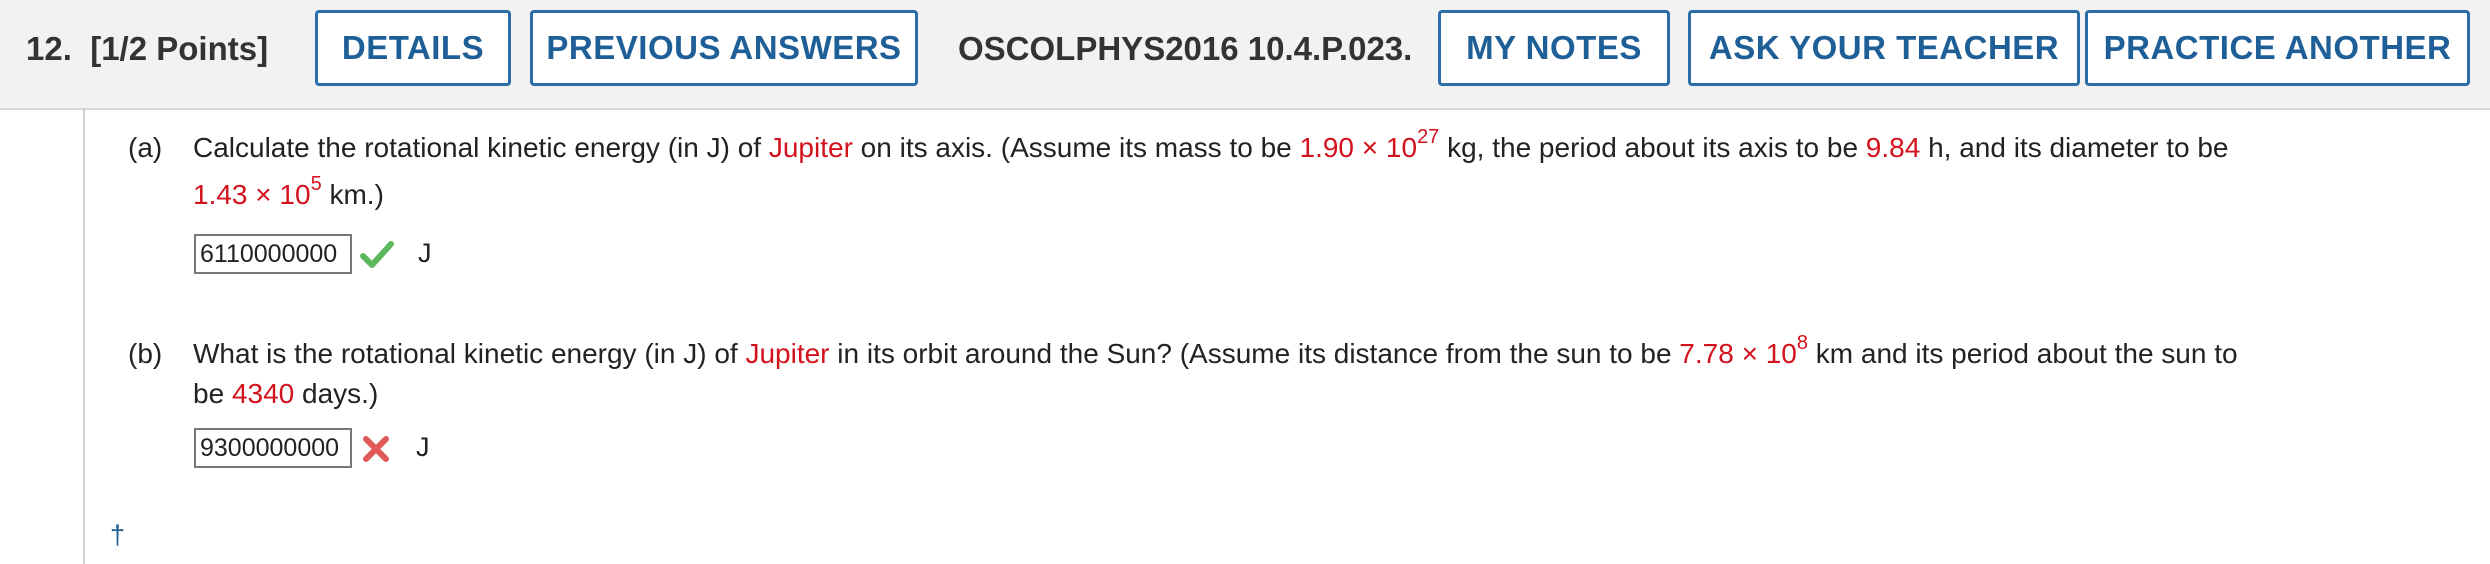 This screenshot has height=564, width=2490. I want to click on part-b-prompt-line2: be 4340 days.), so click(286, 393).